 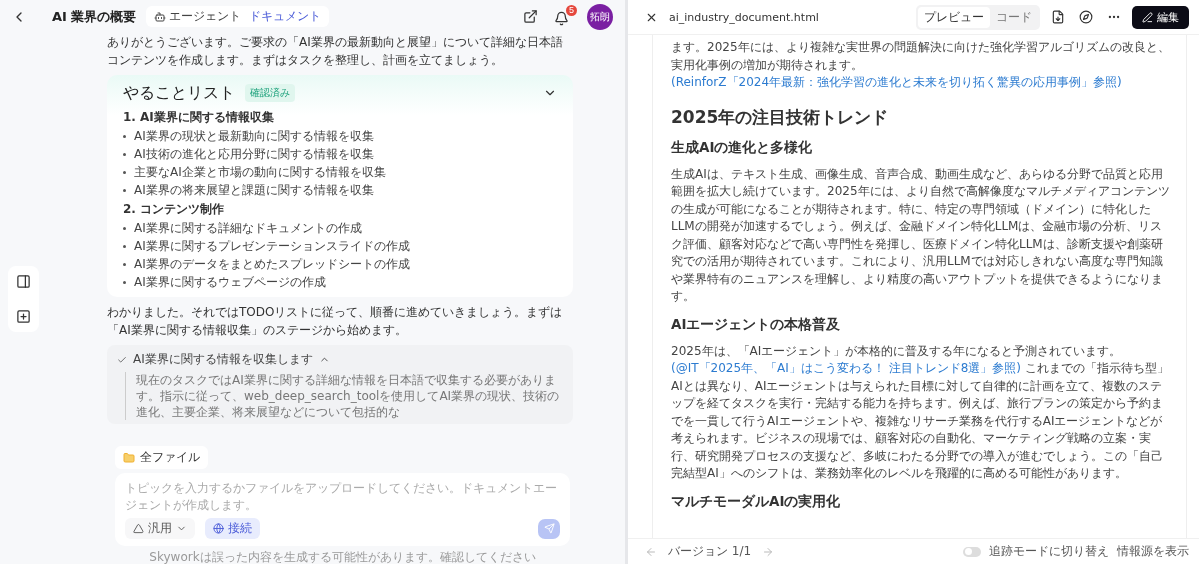 I want to click on todo-item: AI業界に関するウェブページの作成, so click(x=230, y=282).